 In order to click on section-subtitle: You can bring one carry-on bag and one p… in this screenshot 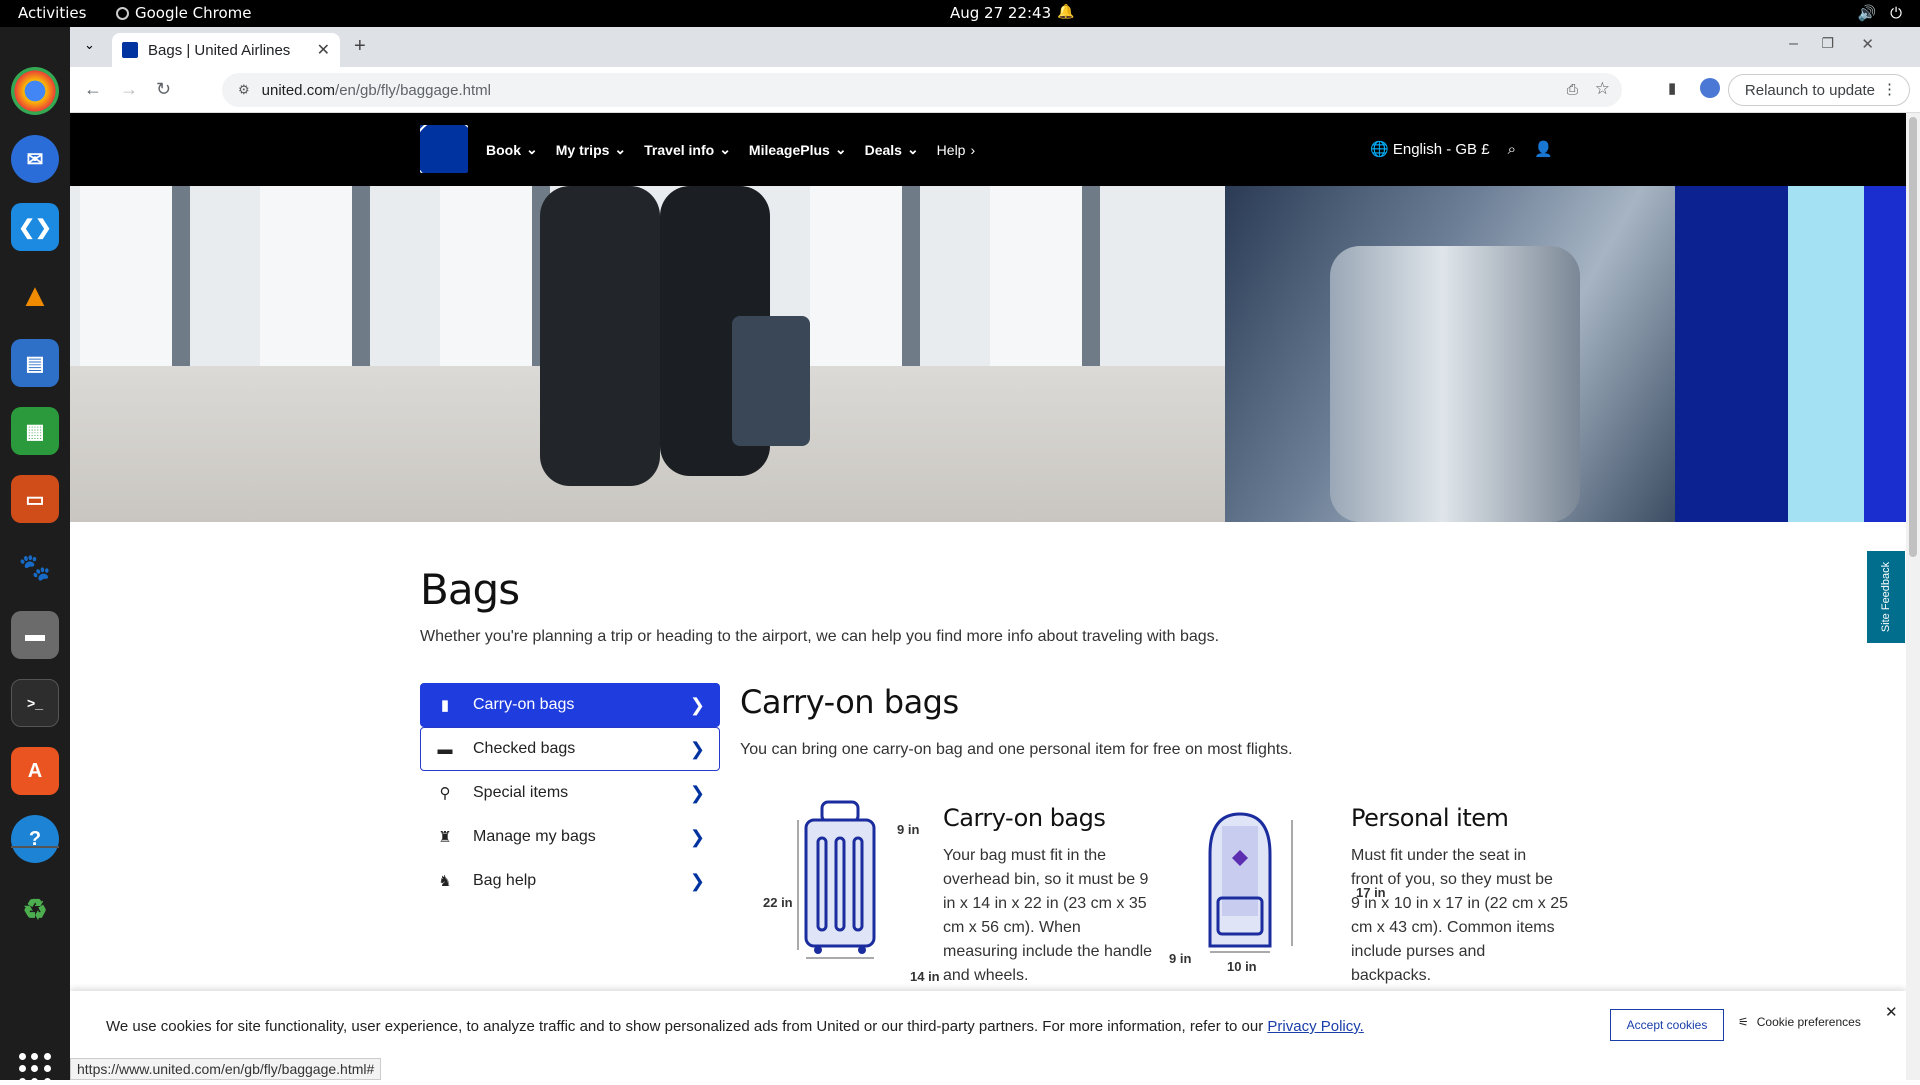, I will do `click(1016, 749)`.